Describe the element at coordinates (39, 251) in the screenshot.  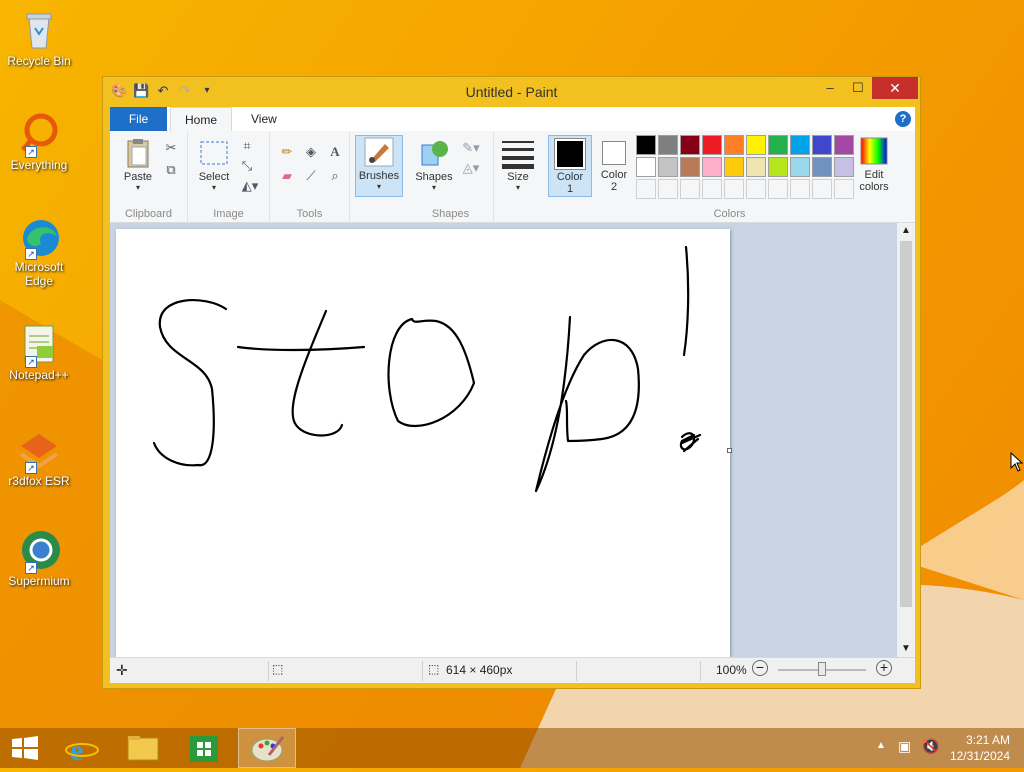
I see `desktop-icon-edge: ↗ Microsoft Edge` at that location.